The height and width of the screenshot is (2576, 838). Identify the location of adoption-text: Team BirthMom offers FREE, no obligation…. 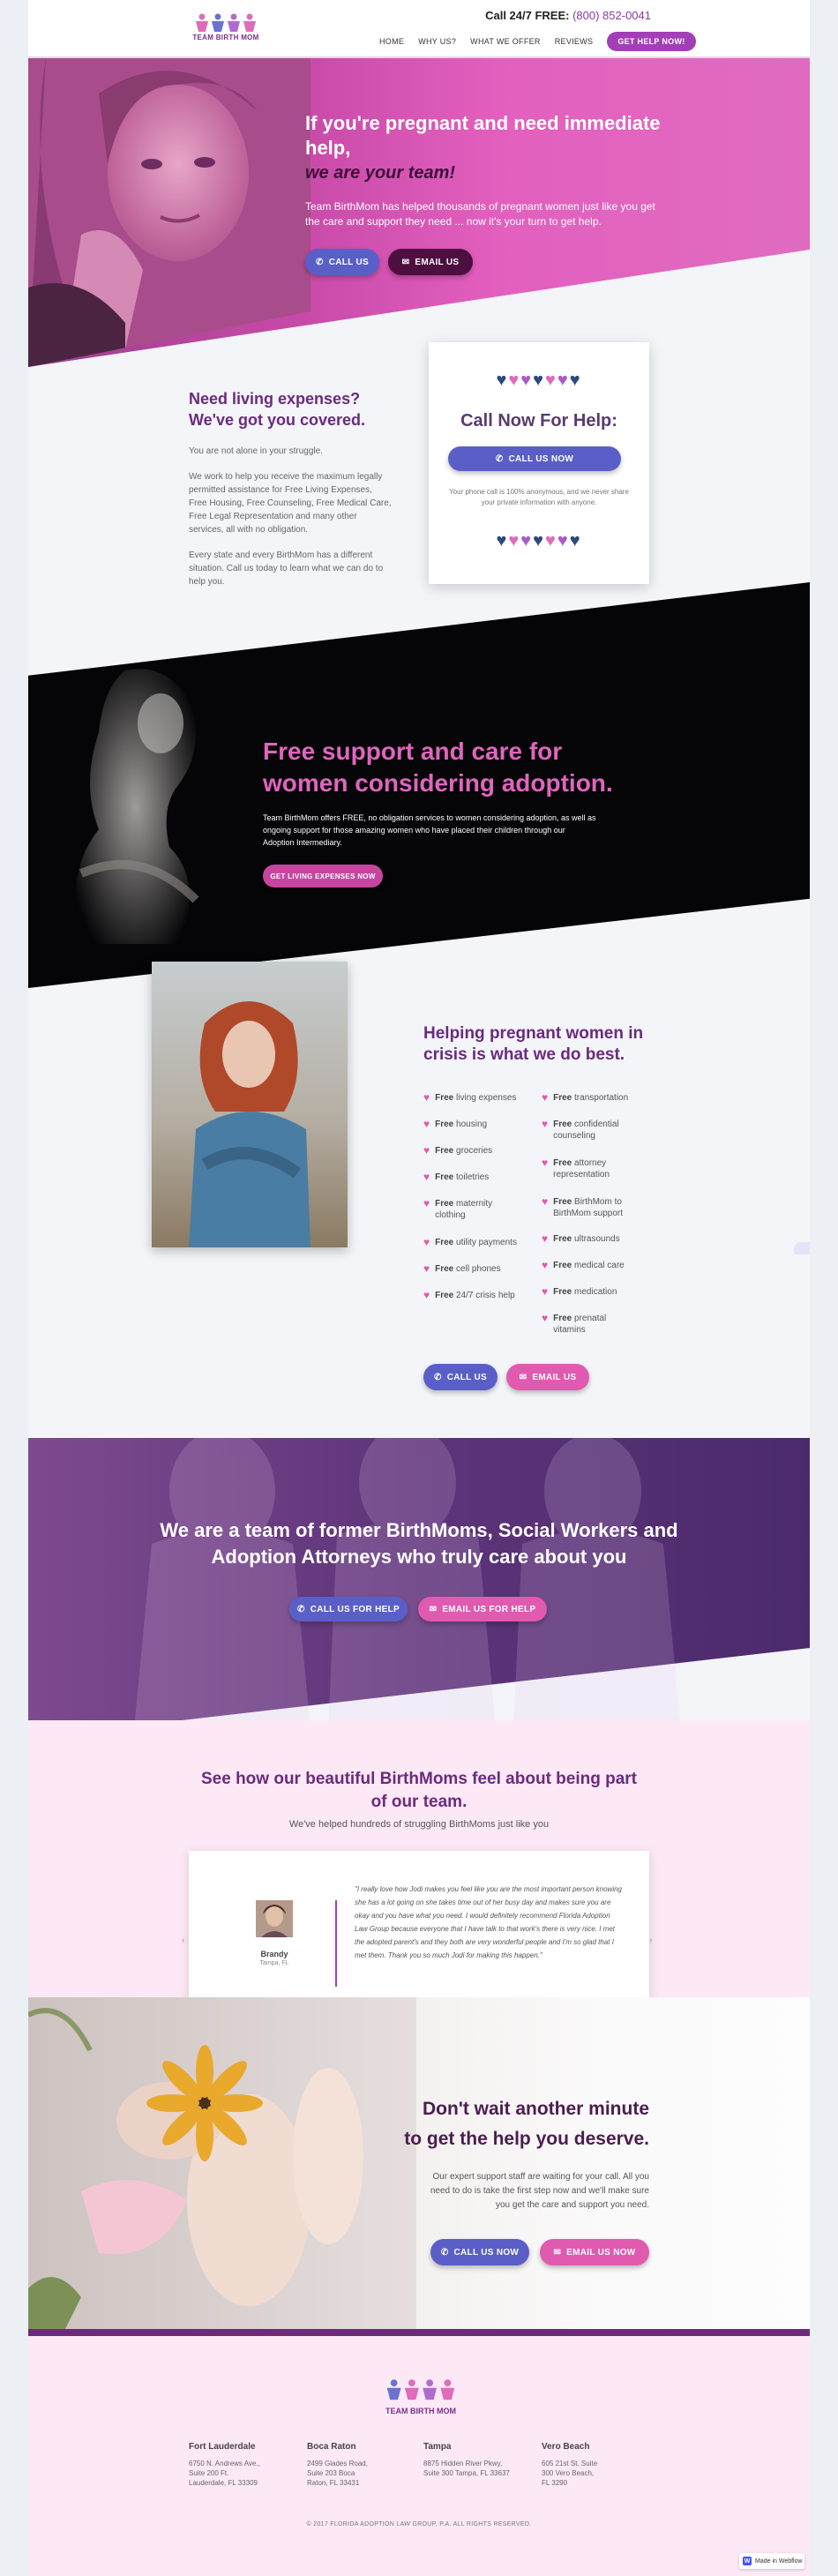
(430, 830).